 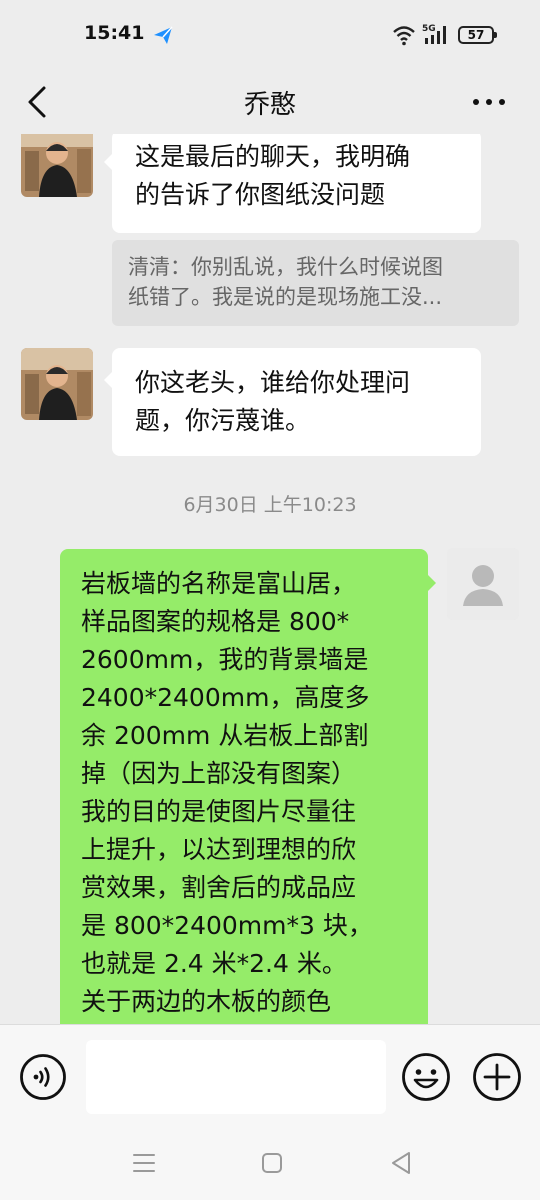 What do you see at coordinates (163, 35) in the screenshot?
I see `paper-plane-icon` at bounding box center [163, 35].